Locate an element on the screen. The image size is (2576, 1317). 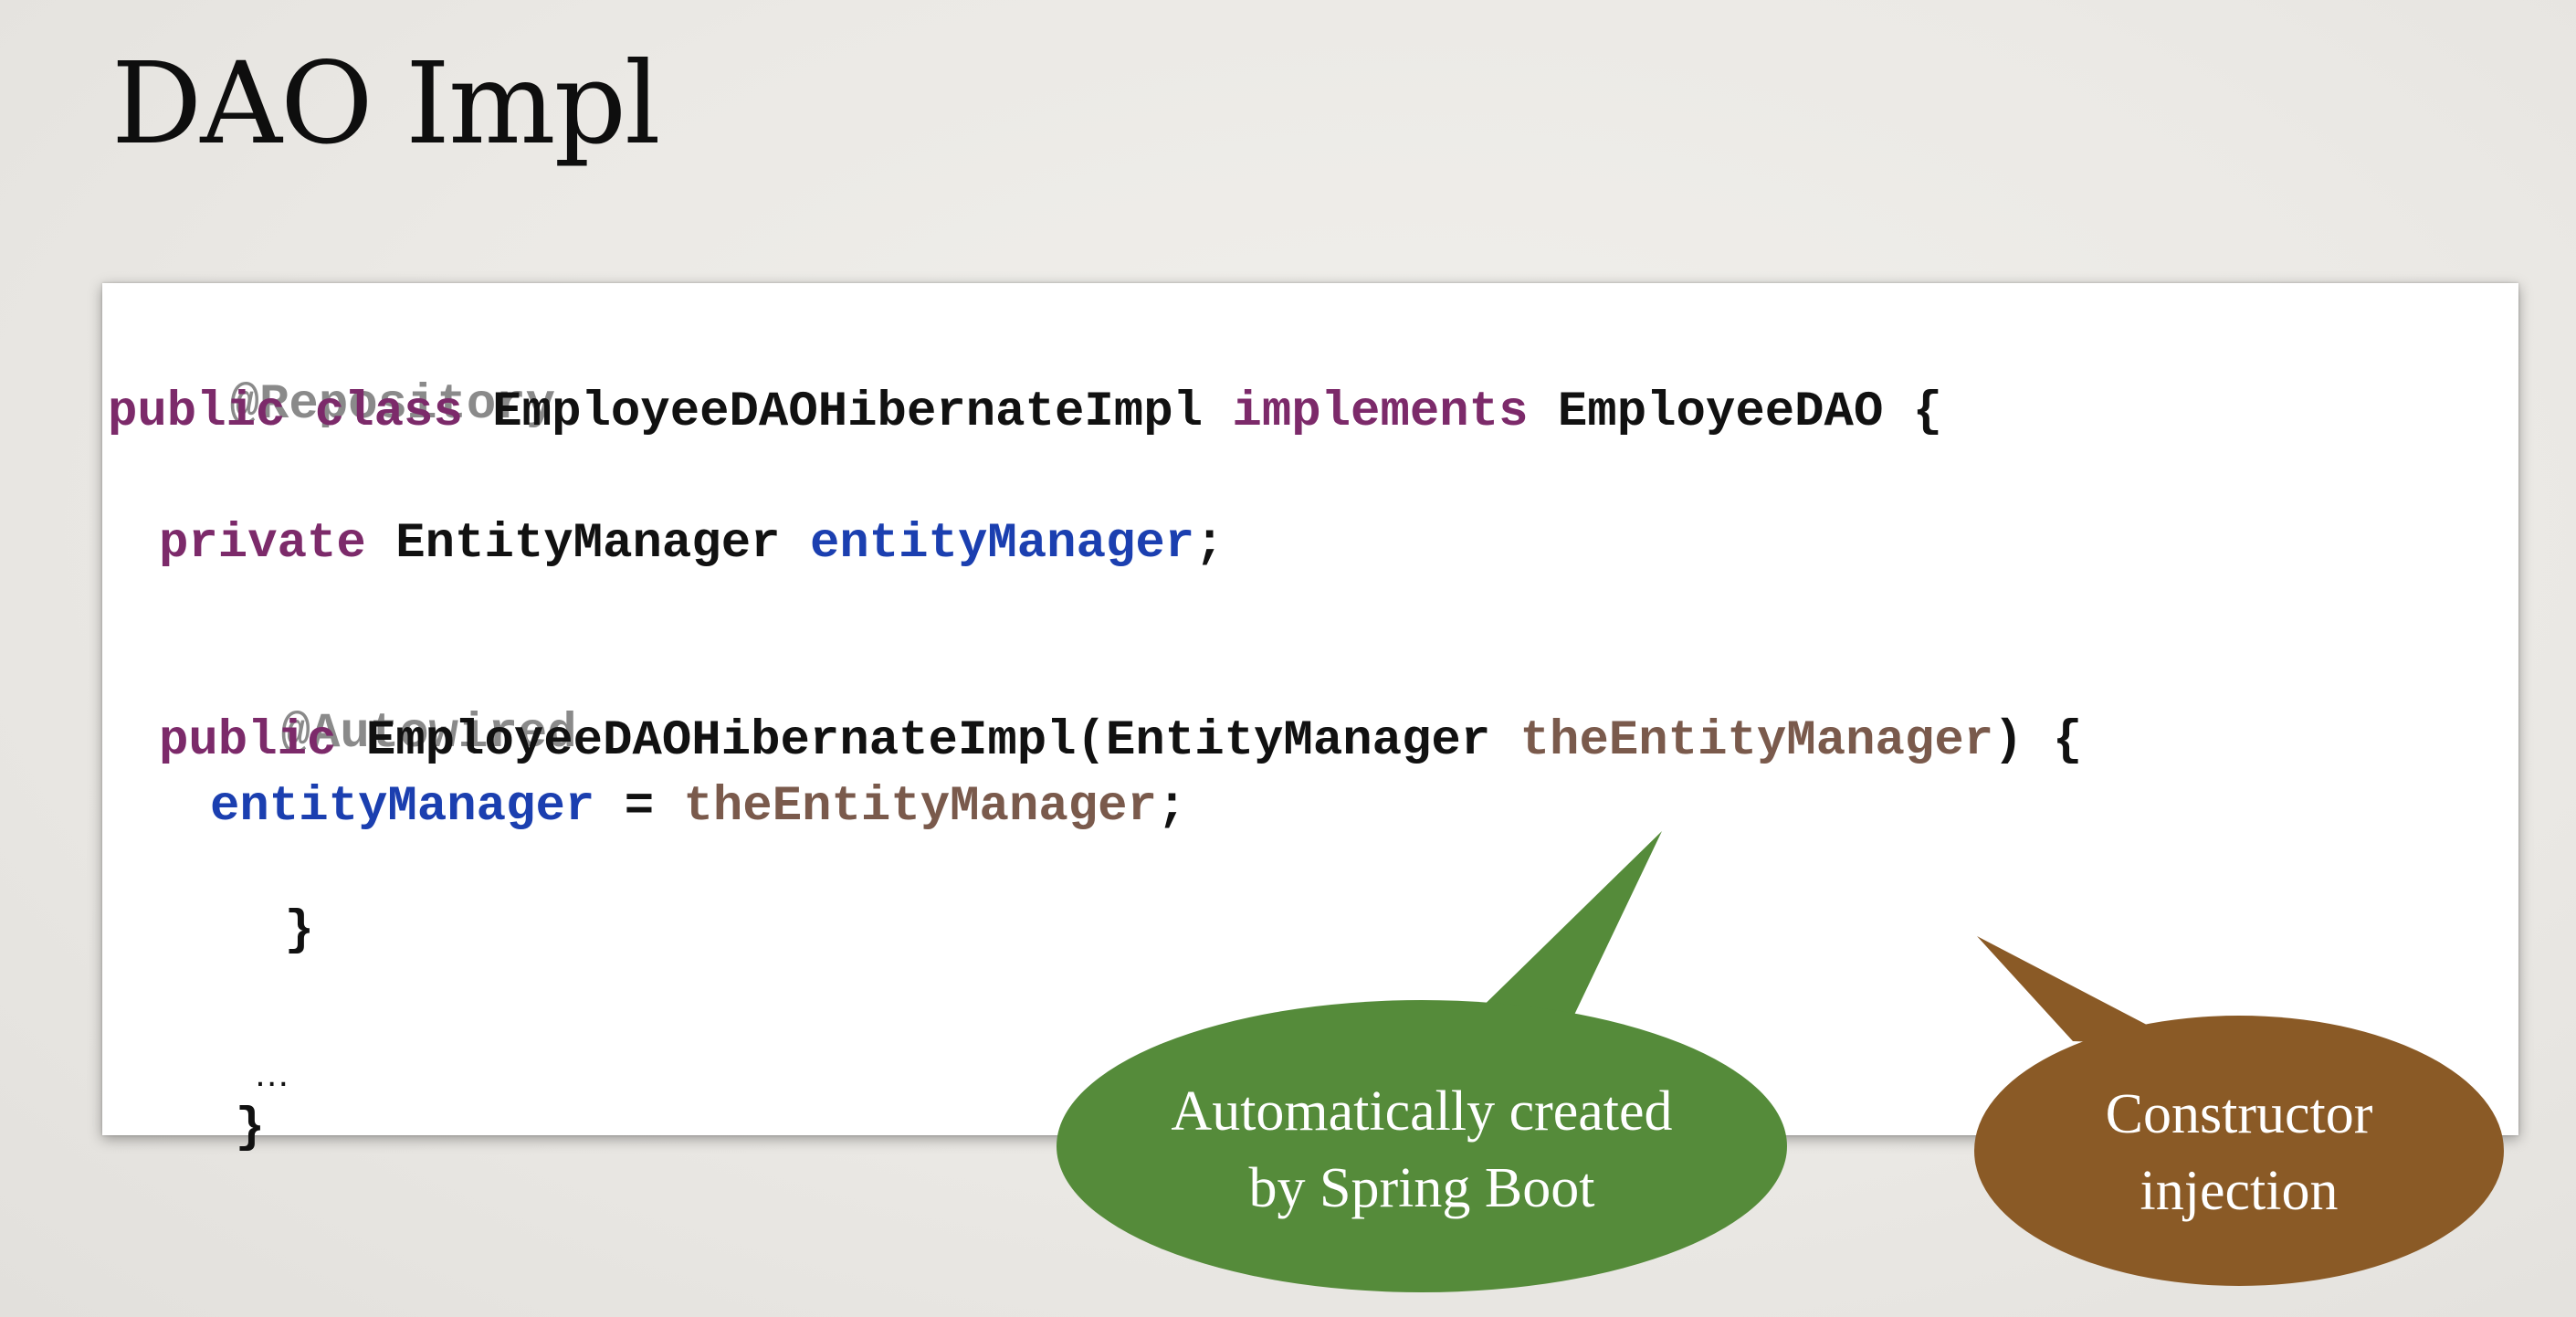
callout-auto-created-line2: by Spring Boot is located at coordinates (1421, 1188).